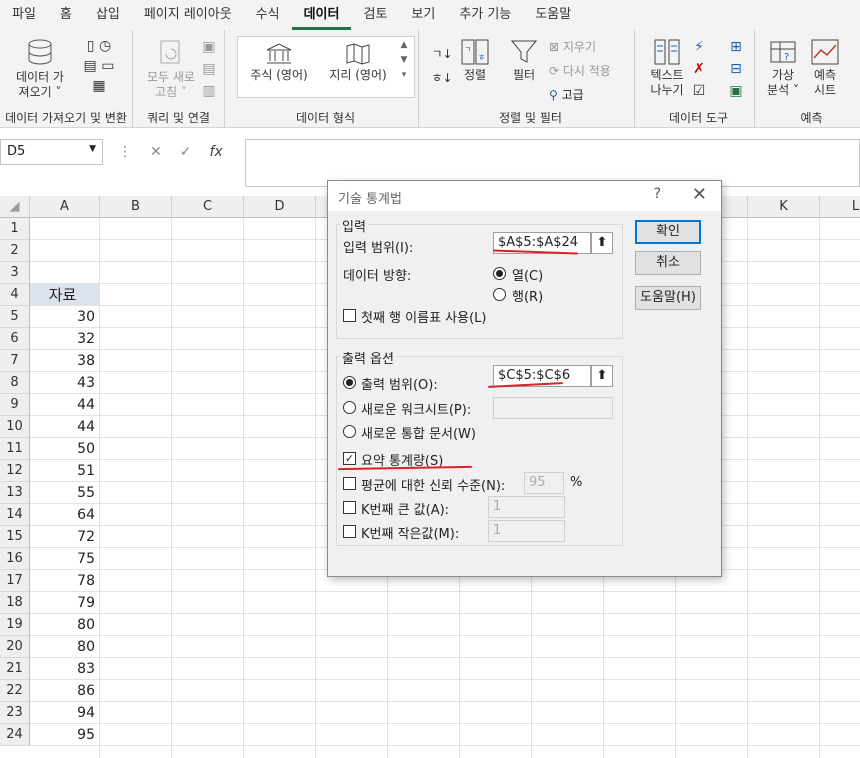 Image resolution: width=860 pixels, height=758 pixels. I want to click on cancel-edit-icon: ✕, so click(156, 152).